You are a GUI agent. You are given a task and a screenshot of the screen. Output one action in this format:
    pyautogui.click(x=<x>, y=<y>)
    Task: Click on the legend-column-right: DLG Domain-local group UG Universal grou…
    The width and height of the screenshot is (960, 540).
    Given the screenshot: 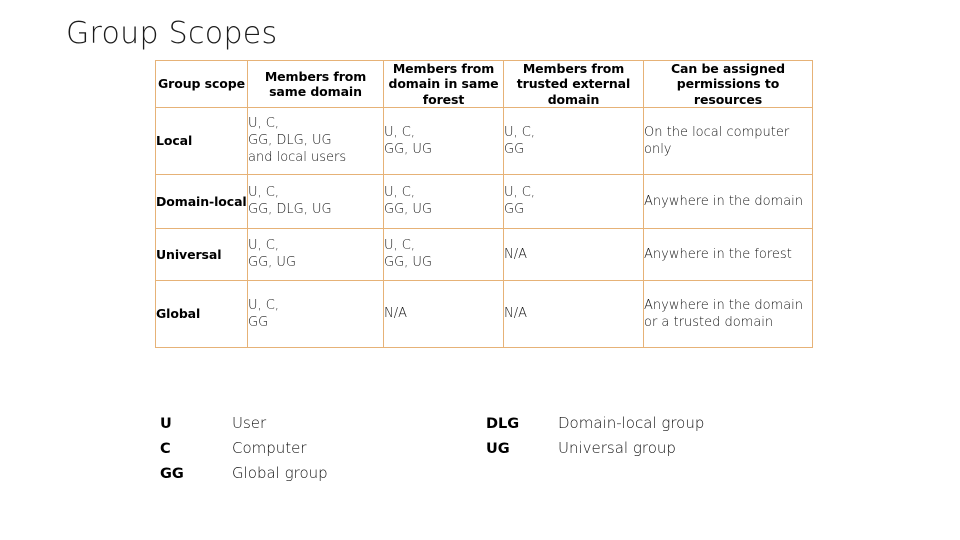 What is the action you would take?
    pyautogui.click(x=595, y=439)
    